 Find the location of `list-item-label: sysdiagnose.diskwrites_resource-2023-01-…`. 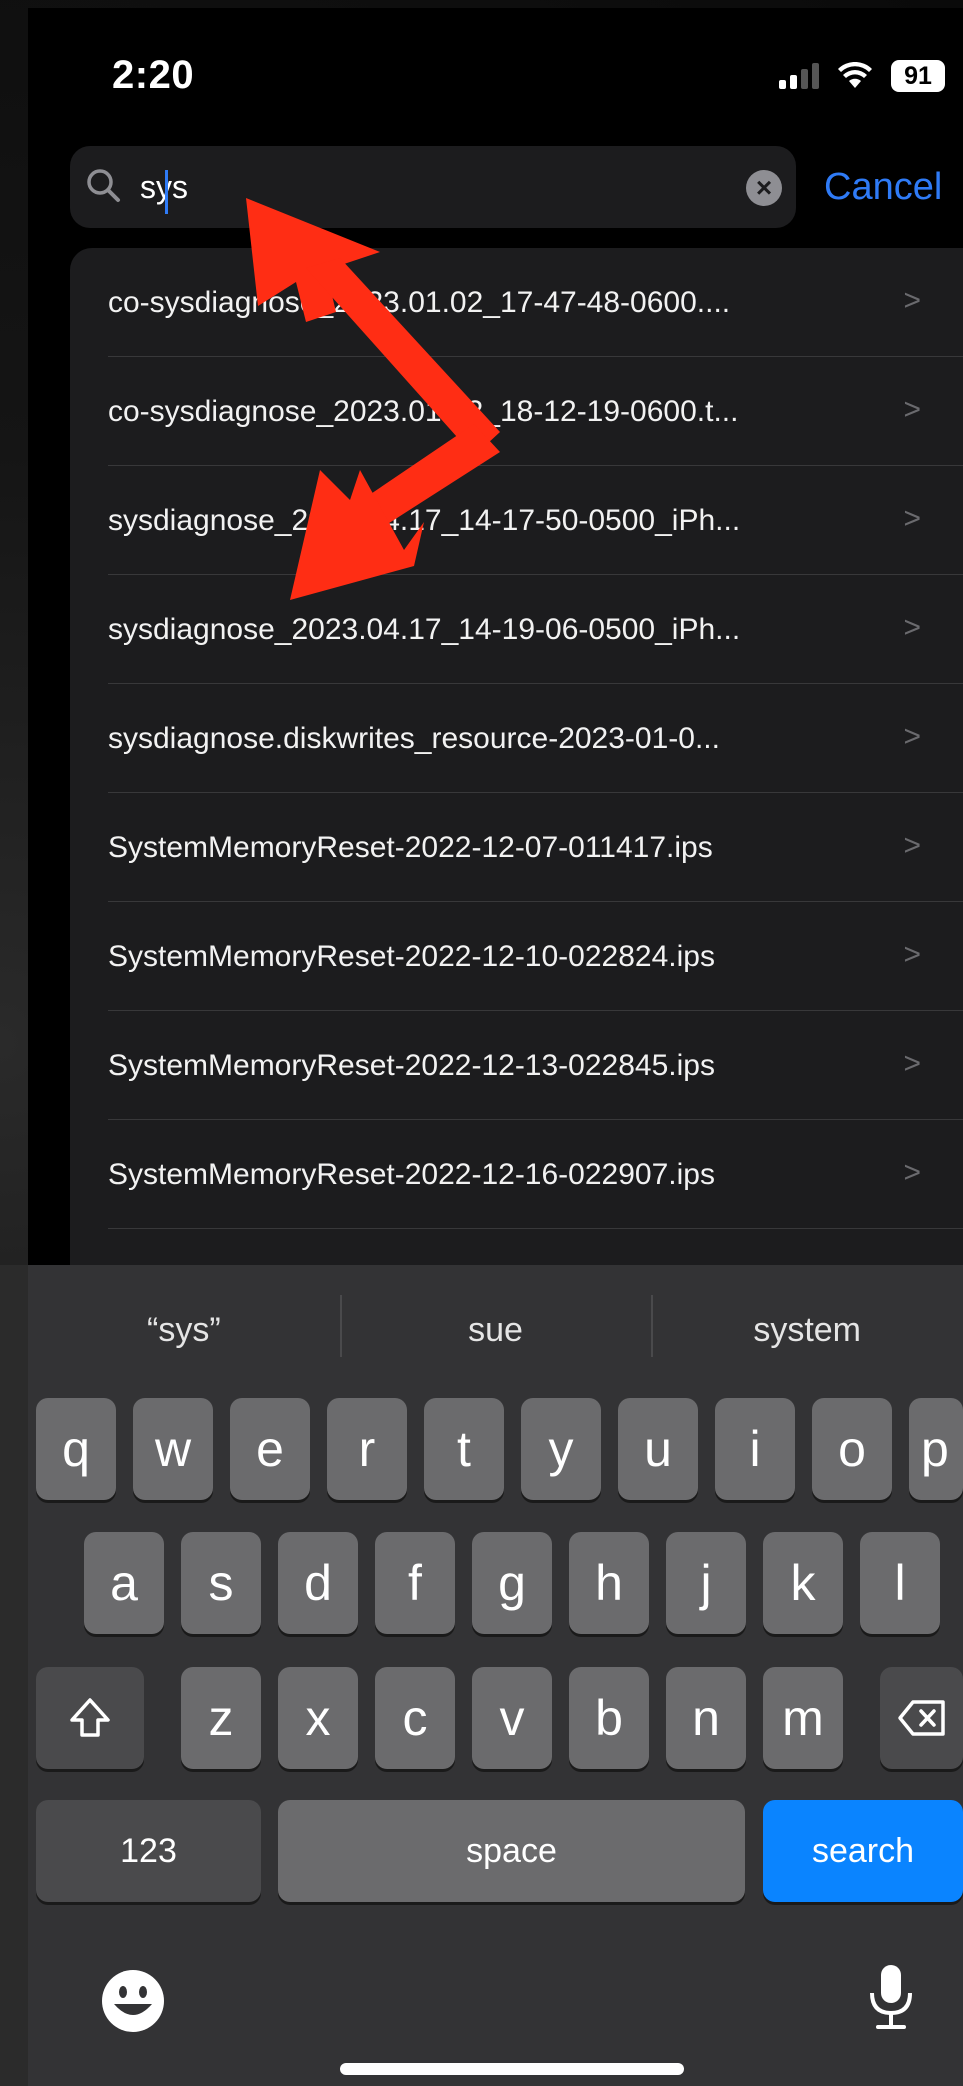

list-item-label: sysdiagnose.diskwrites_resource-2023-01-… is located at coordinates (414, 738).